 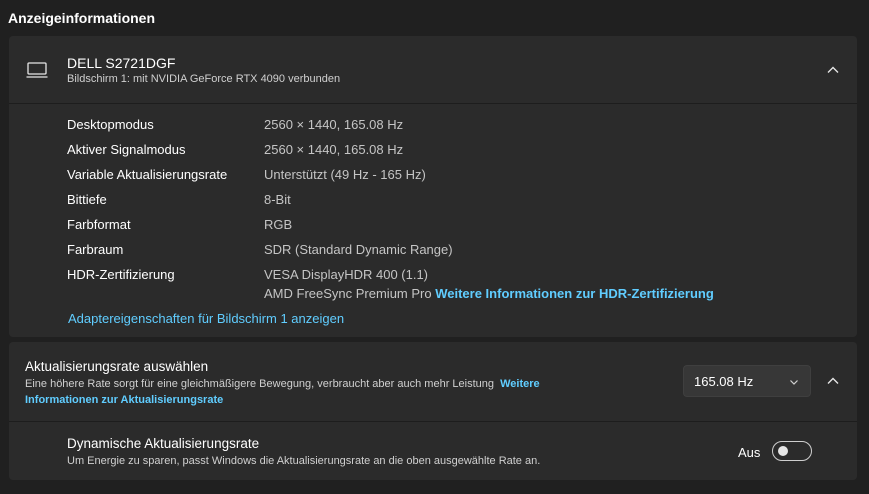 I want to click on info-value: 8-Bit, so click(x=277, y=199).